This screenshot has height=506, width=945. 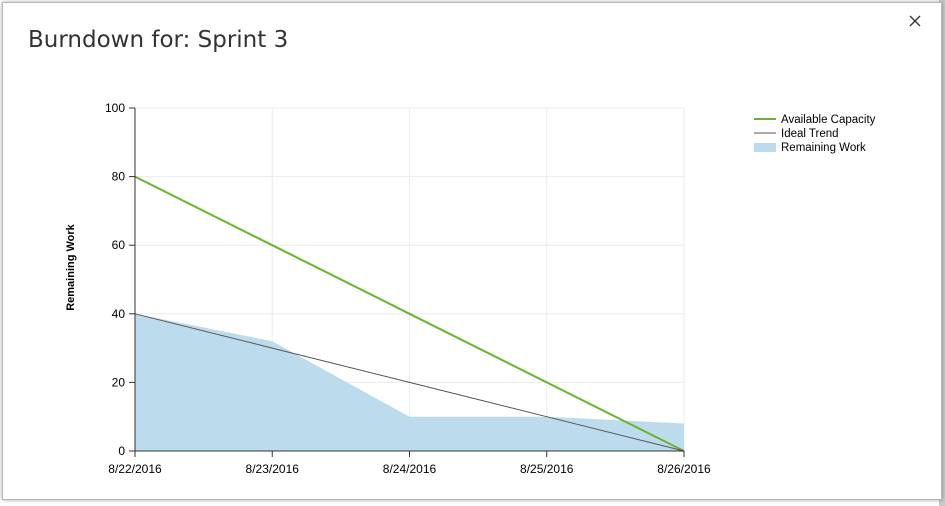 I want to click on legend-label-ideal-trend: Ideal Trend, so click(x=810, y=134).